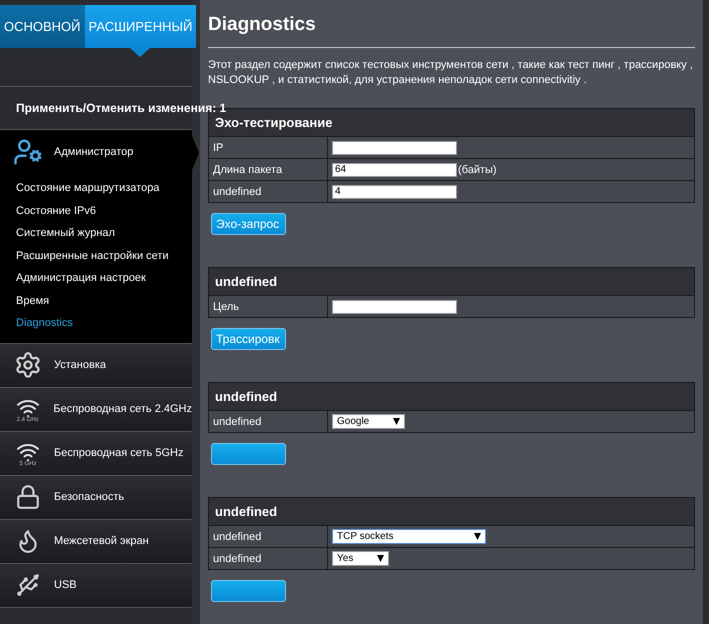 The width and height of the screenshot is (709, 624). I want to click on submenu-item: Время, so click(33, 301).